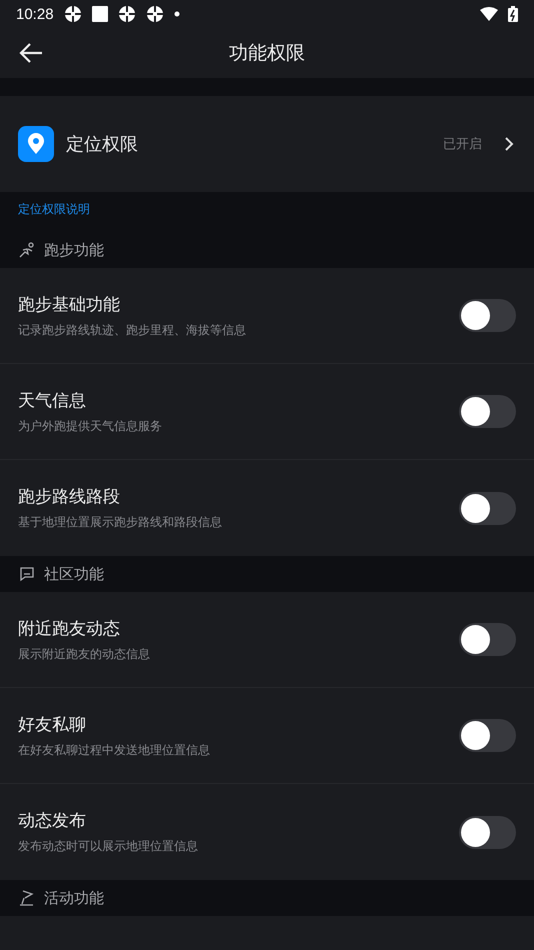 This screenshot has height=950, width=534. What do you see at coordinates (267, 53) in the screenshot?
I see `page-title: 功能权限` at bounding box center [267, 53].